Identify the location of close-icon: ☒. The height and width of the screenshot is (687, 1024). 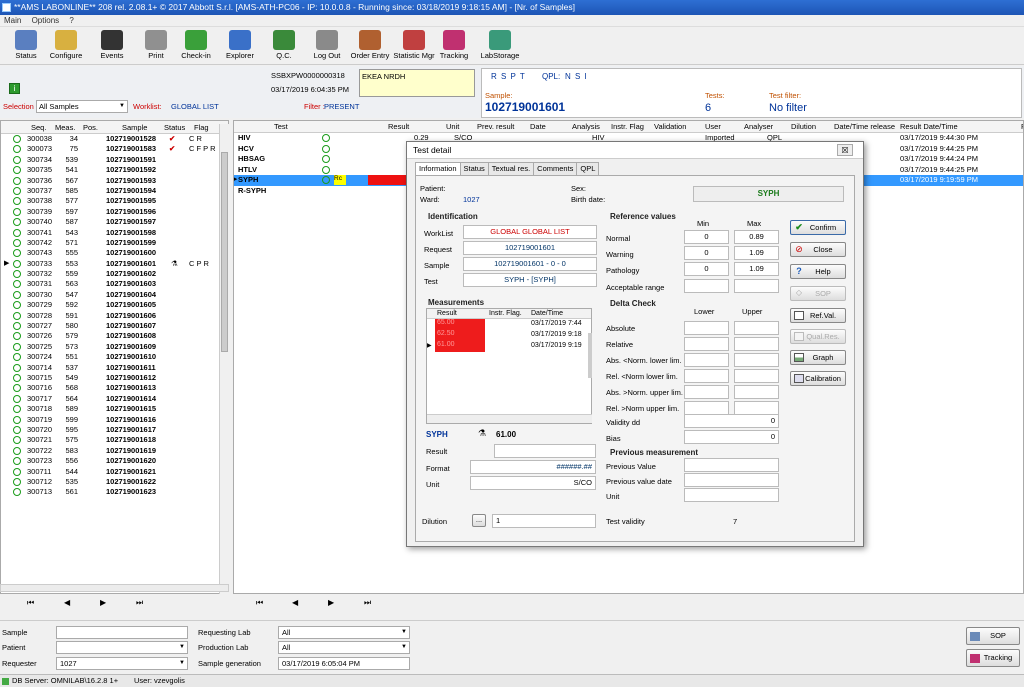
(845, 150).